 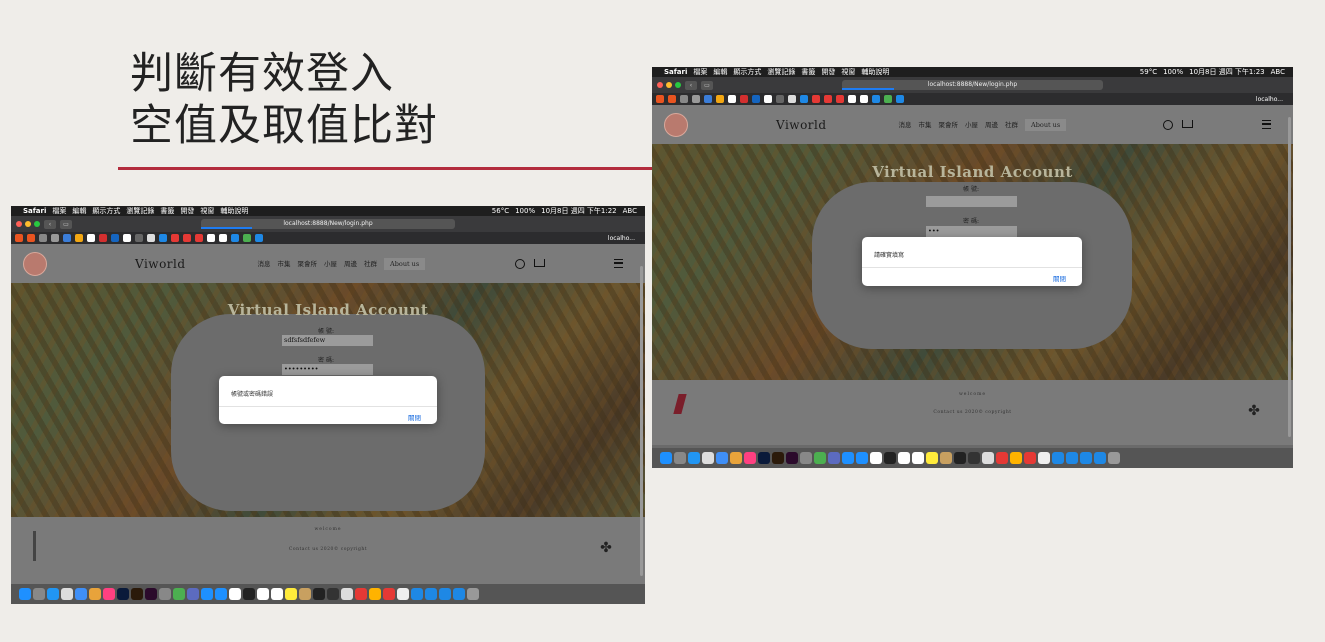 I want to click on input-source: ABC, so click(x=630, y=211).